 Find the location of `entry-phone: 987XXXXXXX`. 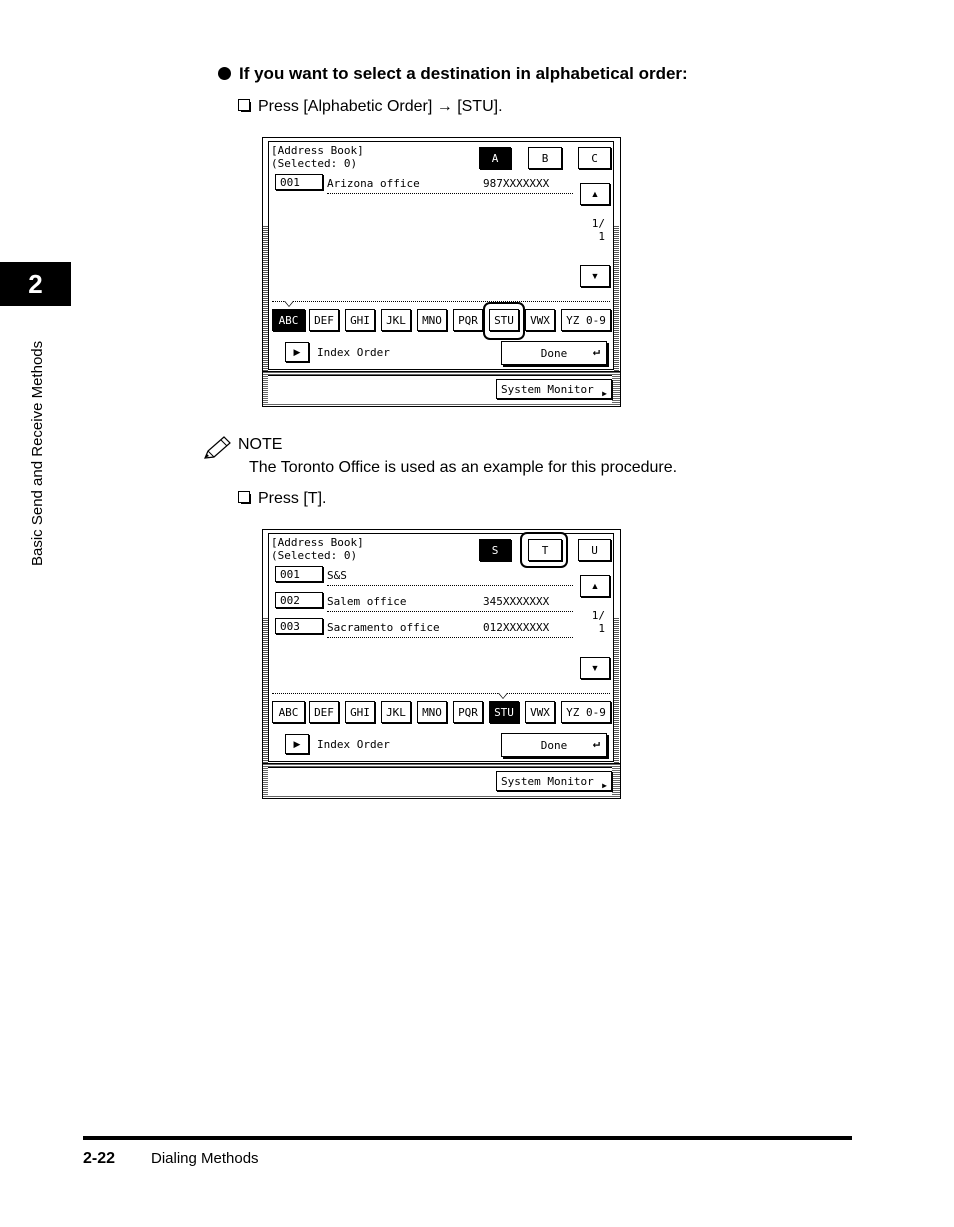

entry-phone: 987XXXXXXX is located at coordinates (516, 183).